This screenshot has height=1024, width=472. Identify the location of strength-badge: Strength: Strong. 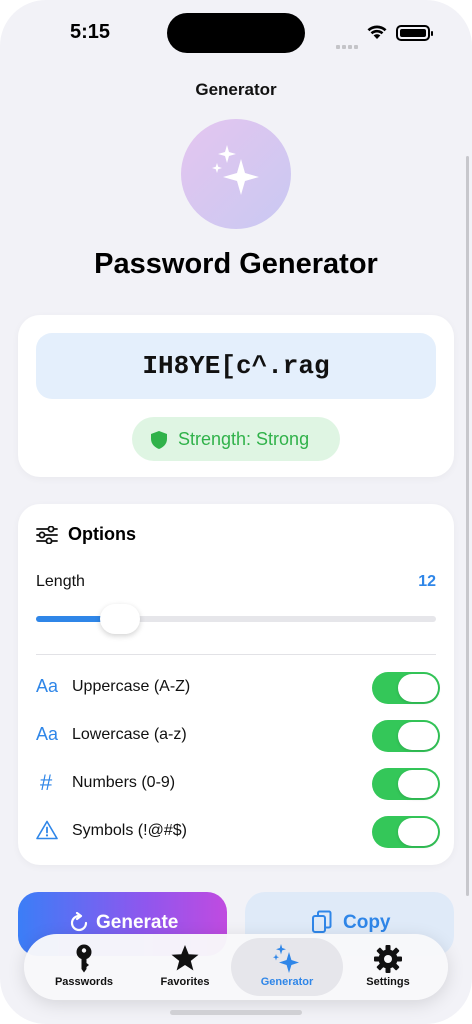
(236, 439).